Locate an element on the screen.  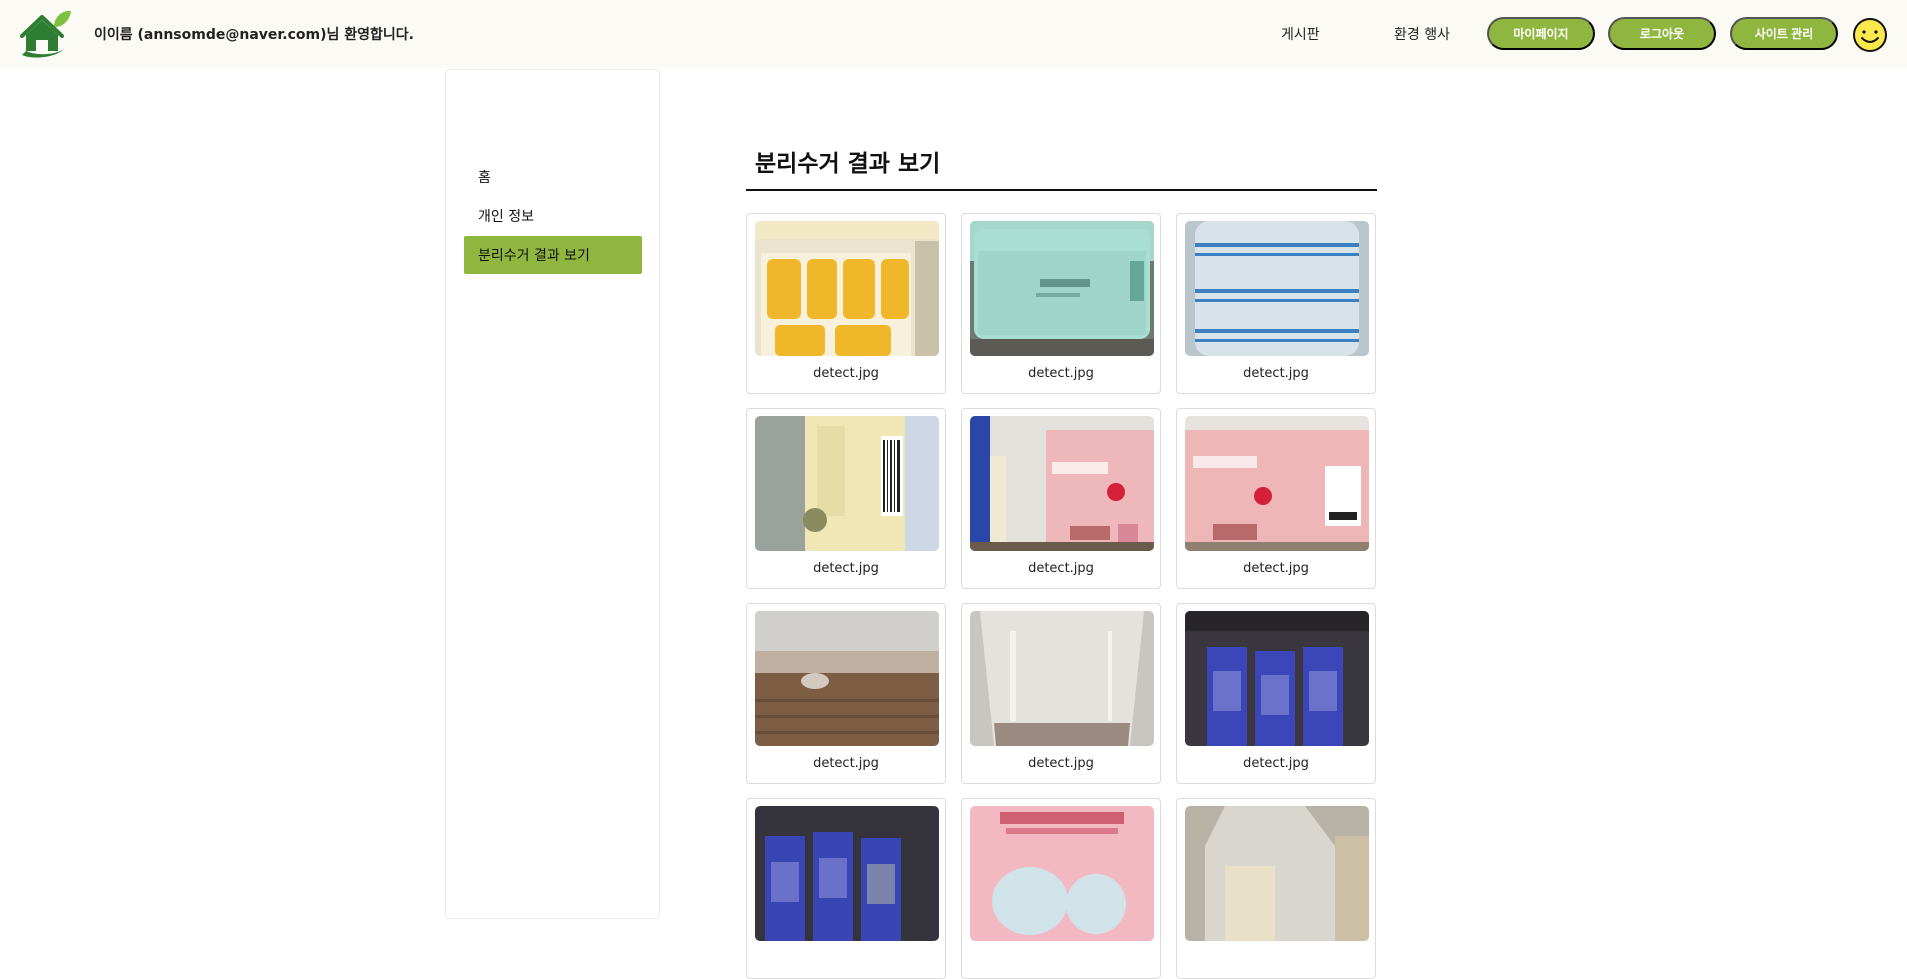
smiley-avatar-icon is located at coordinates (1870, 35).